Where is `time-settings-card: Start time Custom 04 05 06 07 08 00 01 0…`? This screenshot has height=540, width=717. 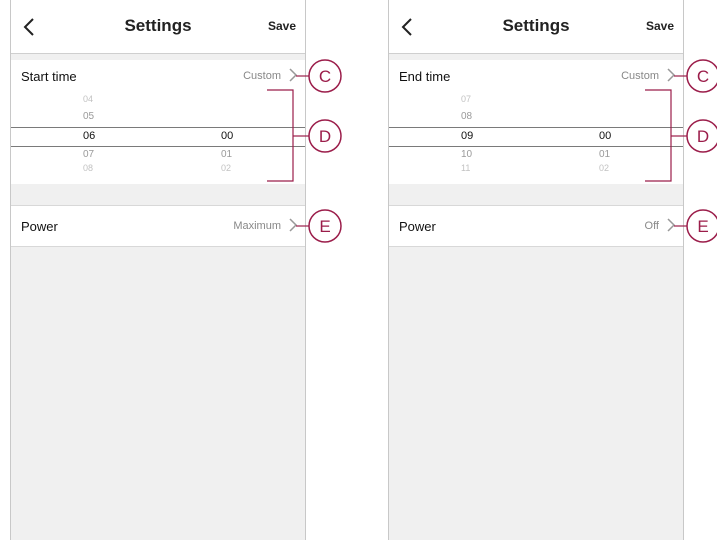
time-settings-card: Start time Custom 04 05 06 07 08 00 01 0… is located at coordinates (158, 122).